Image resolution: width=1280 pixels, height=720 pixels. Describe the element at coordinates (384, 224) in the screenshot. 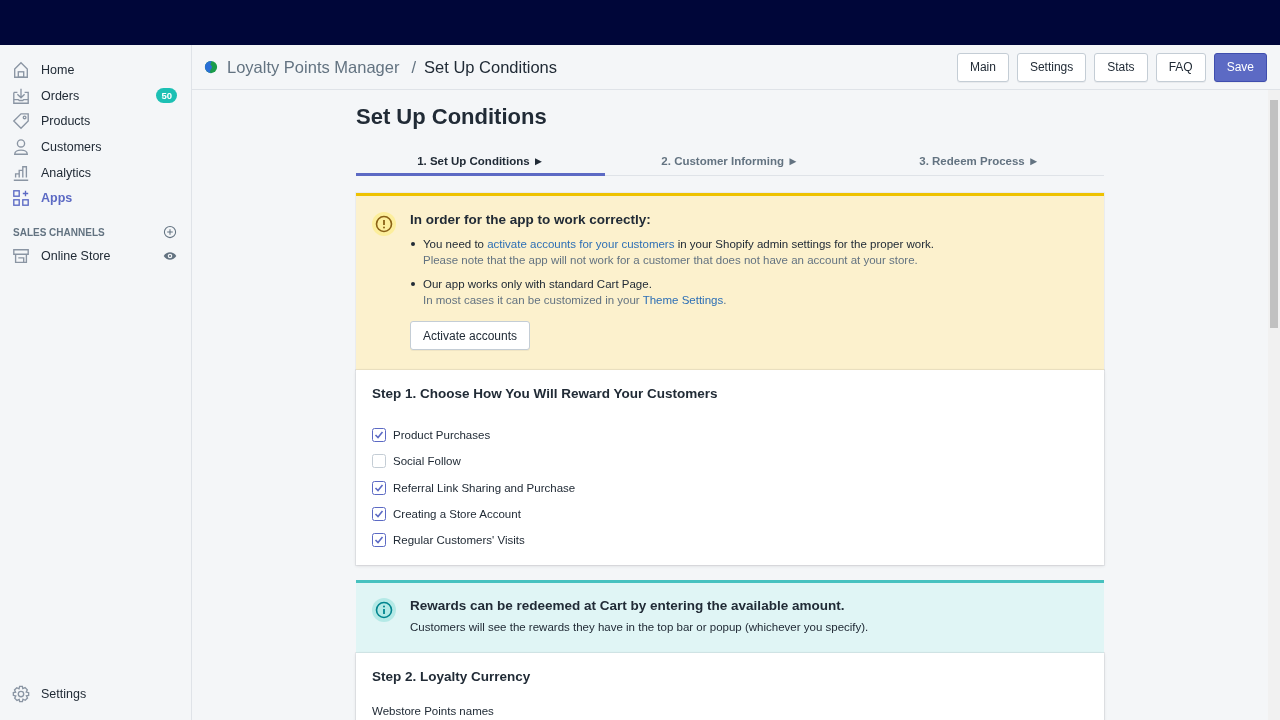

I see `warning-icon` at that location.